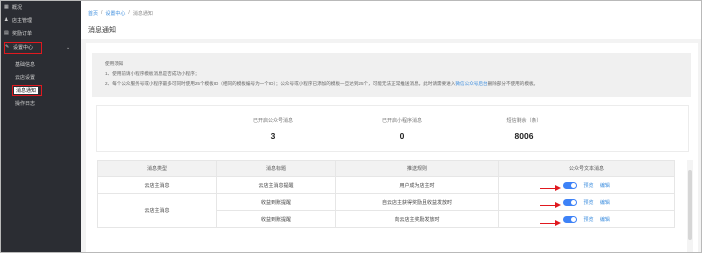 This screenshot has width=702, height=253. I want to click on sidebar-item-operation-log: 操作日志, so click(25, 103).